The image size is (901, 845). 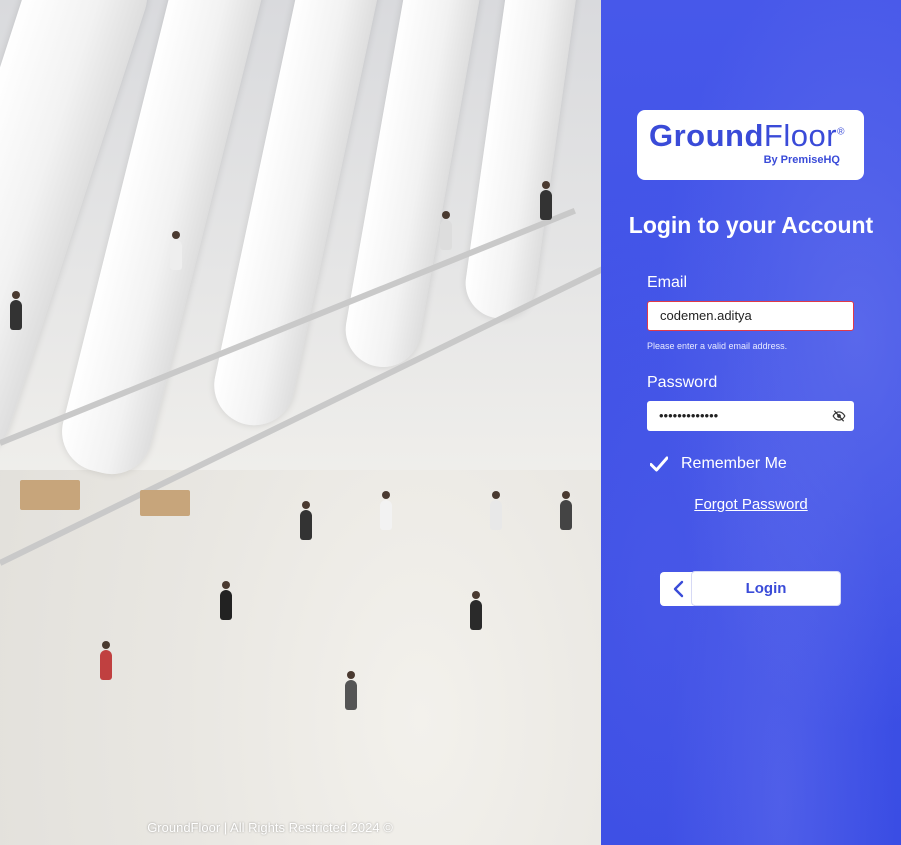 I want to click on groundfloor-logo: GroundFloor® By PremiseHQ, so click(x=750, y=145).